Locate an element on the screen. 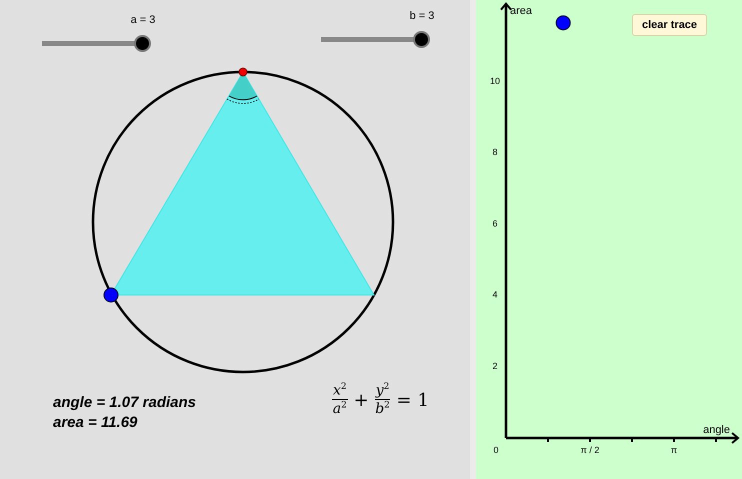 The width and height of the screenshot is (742, 479). moving-point is located at coordinates (111, 295).